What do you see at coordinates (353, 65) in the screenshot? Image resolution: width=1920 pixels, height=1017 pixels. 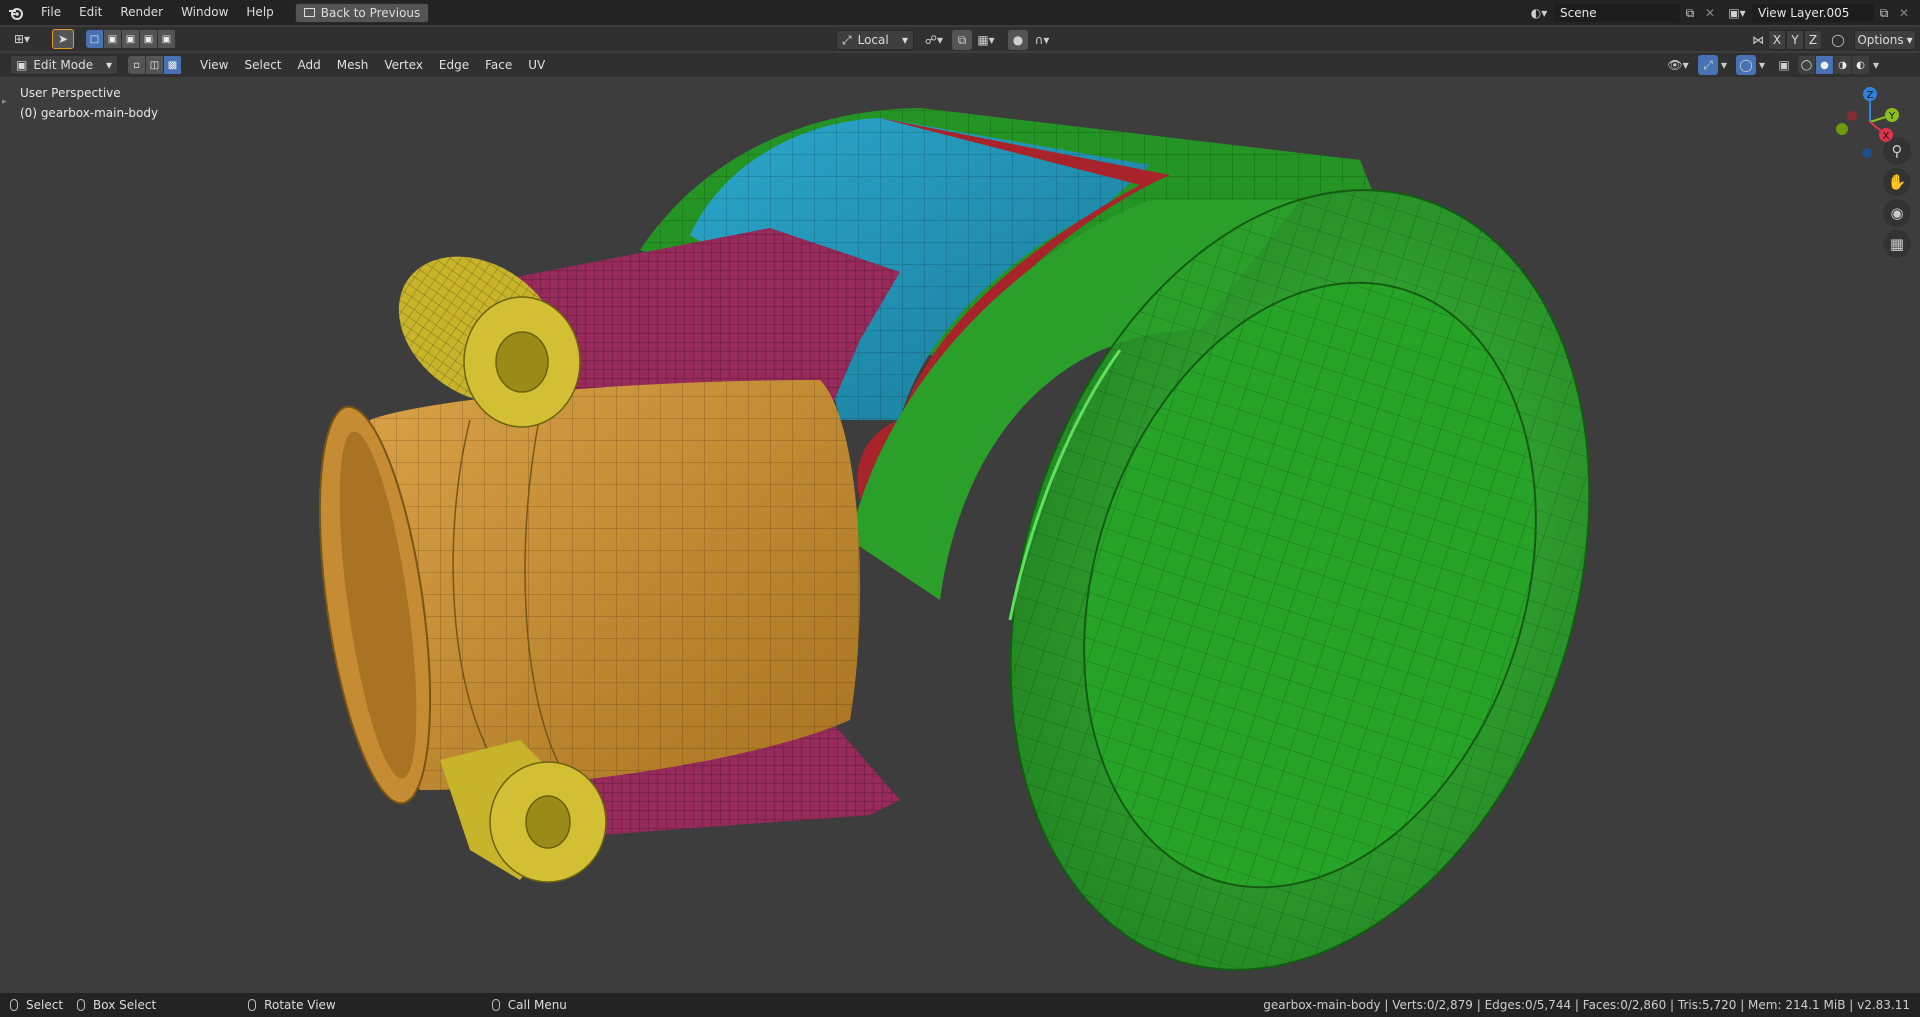 I see `menu-mesh: Mesh` at bounding box center [353, 65].